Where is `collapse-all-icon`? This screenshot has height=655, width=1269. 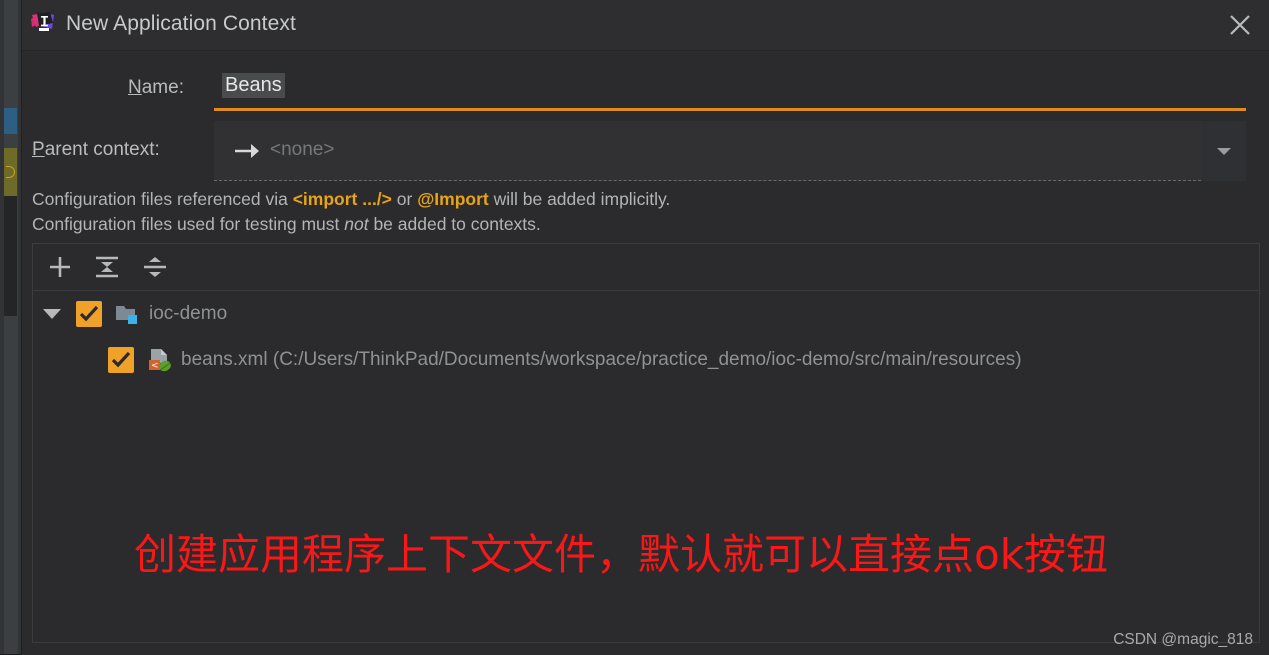 collapse-all-icon is located at coordinates (155, 267).